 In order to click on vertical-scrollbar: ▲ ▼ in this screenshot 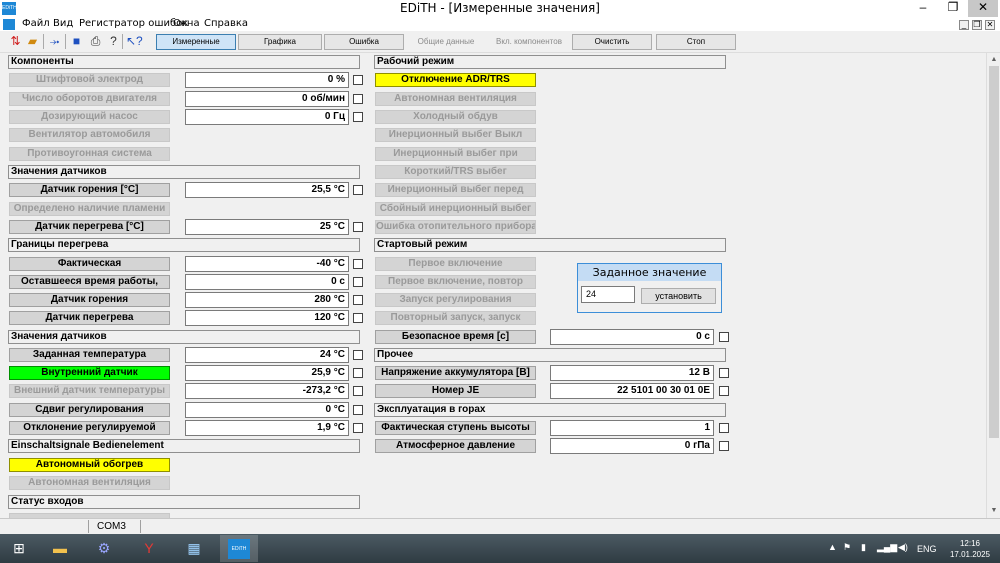, I will do `click(993, 285)`.